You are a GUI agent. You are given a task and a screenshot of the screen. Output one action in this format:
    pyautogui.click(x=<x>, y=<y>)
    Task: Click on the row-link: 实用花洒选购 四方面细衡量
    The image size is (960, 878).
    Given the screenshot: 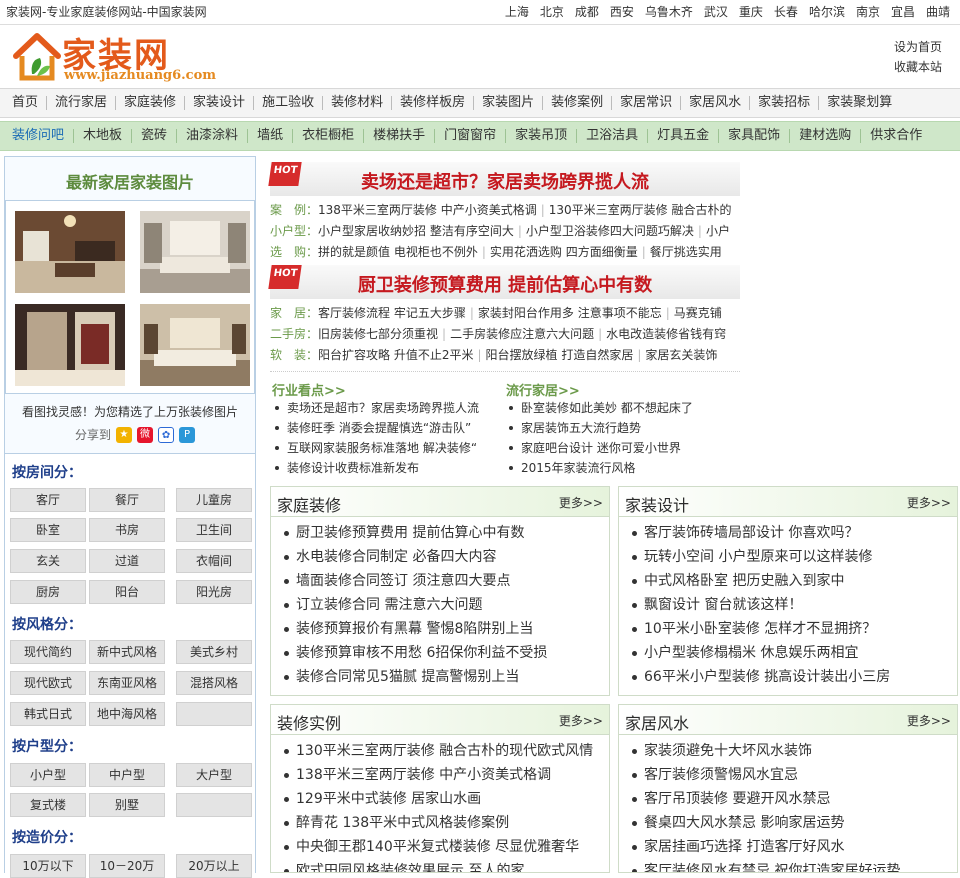 What is the action you would take?
    pyautogui.click(x=564, y=252)
    